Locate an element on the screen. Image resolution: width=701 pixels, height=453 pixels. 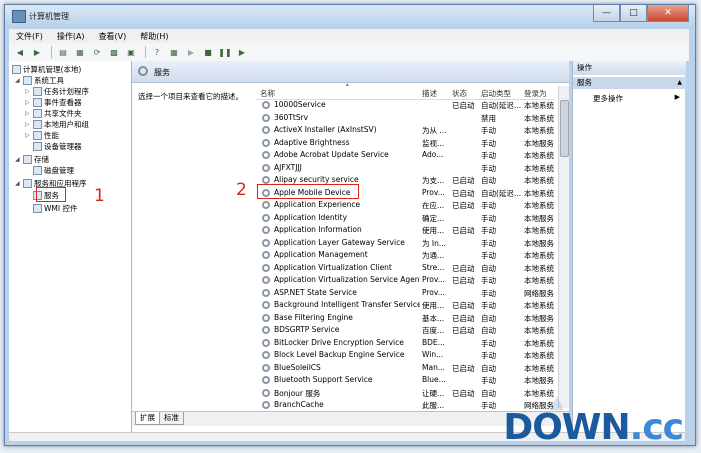
scroll-thumb is located at coordinates (564, 128).